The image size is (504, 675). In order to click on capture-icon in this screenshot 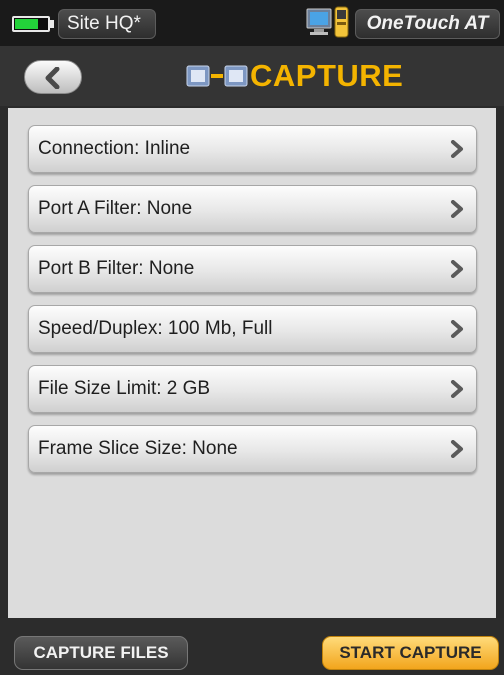, I will do `click(217, 76)`.